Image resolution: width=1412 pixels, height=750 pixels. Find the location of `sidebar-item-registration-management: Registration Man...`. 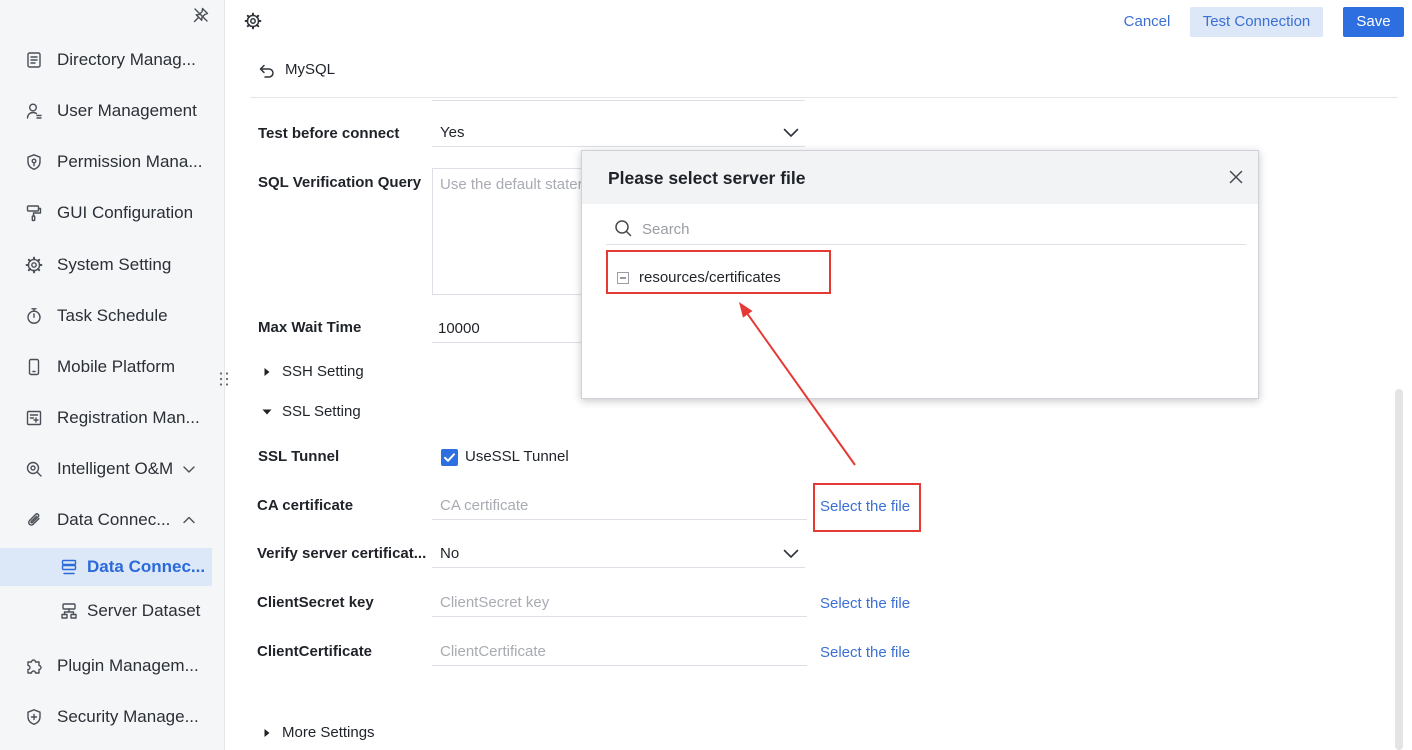

sidebar-item-registration-management: Registration Man... is located at coordinates (106, 418).